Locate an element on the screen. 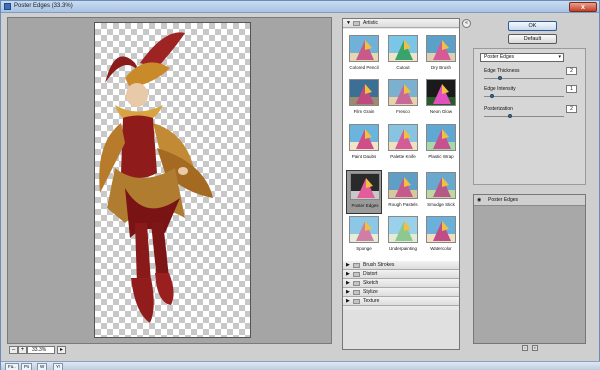 The height and width of the screenshot is (370, 600). category-label: Distort is located at coordinates (370, 274).